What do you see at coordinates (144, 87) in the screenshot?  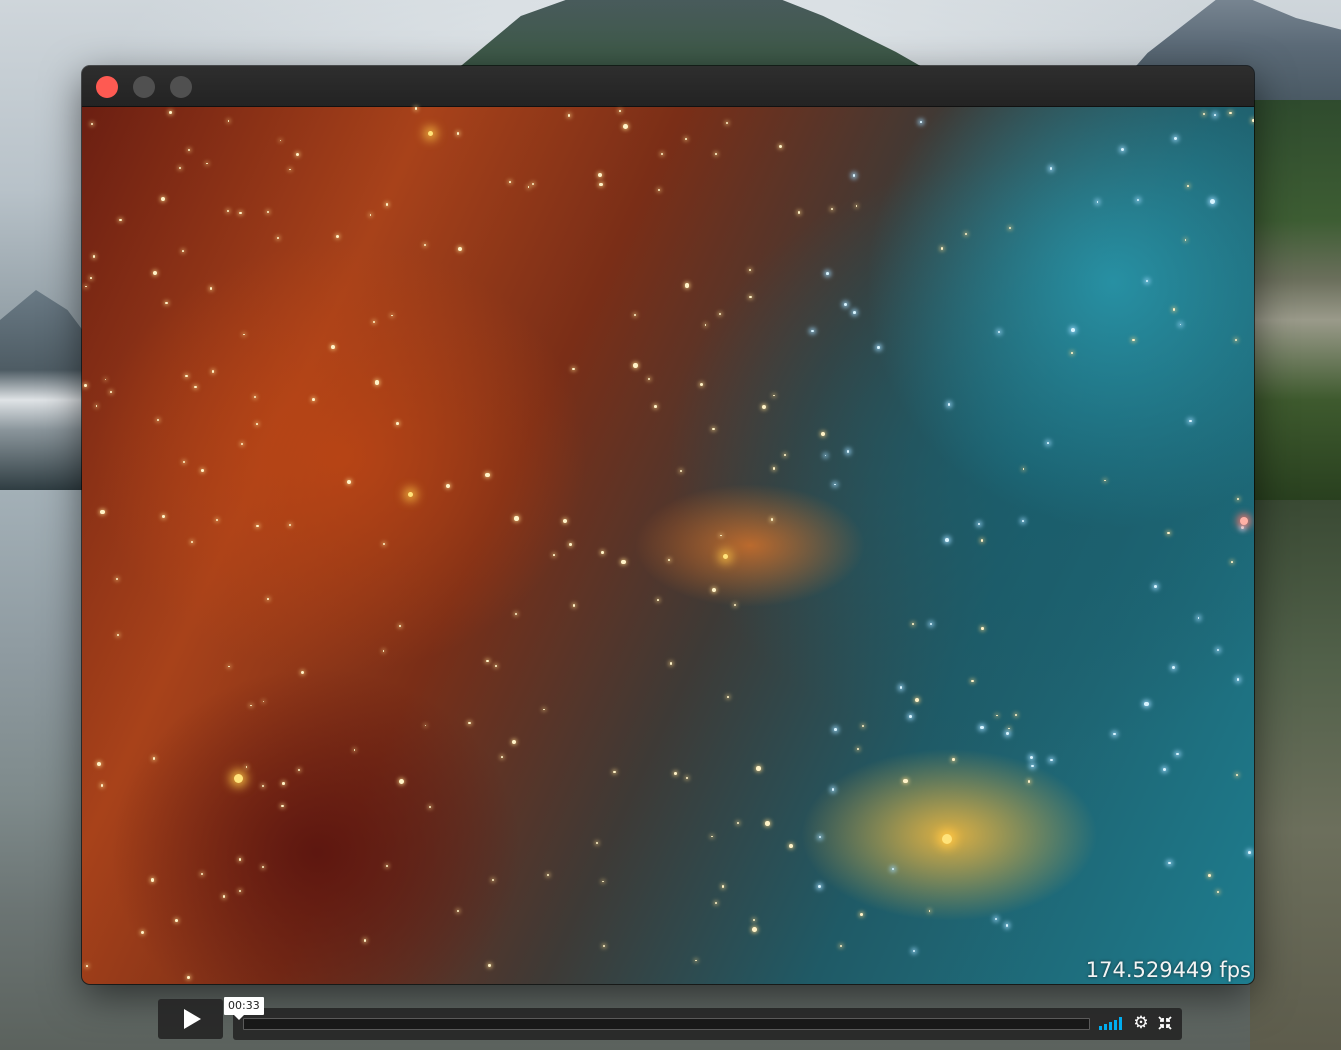 I see `minimize-window-button` at bounding box center [144, 87].